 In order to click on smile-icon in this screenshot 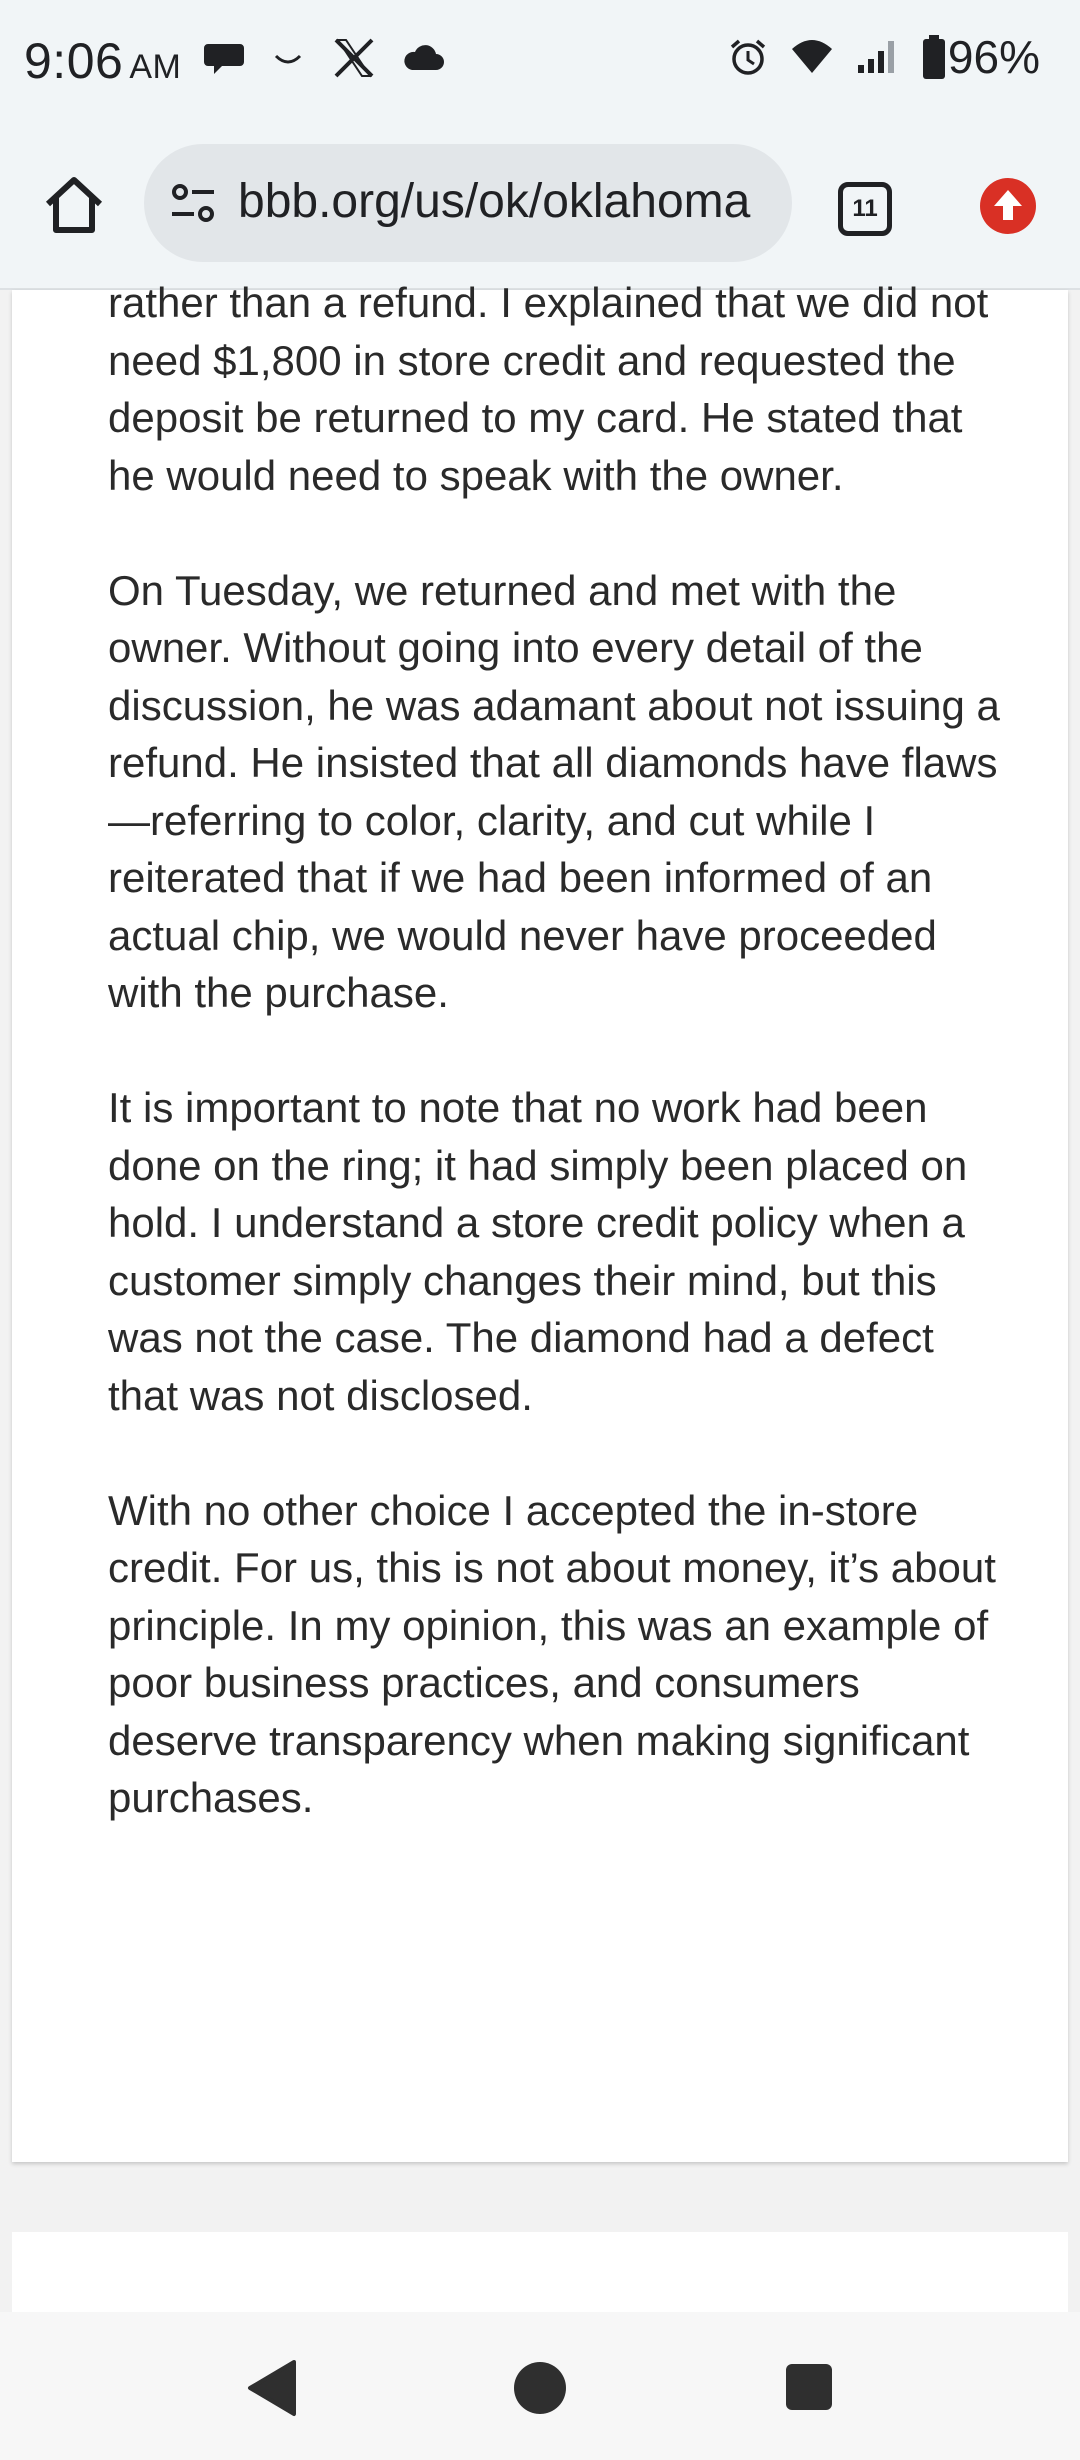, I will do `click(288, 59)`.